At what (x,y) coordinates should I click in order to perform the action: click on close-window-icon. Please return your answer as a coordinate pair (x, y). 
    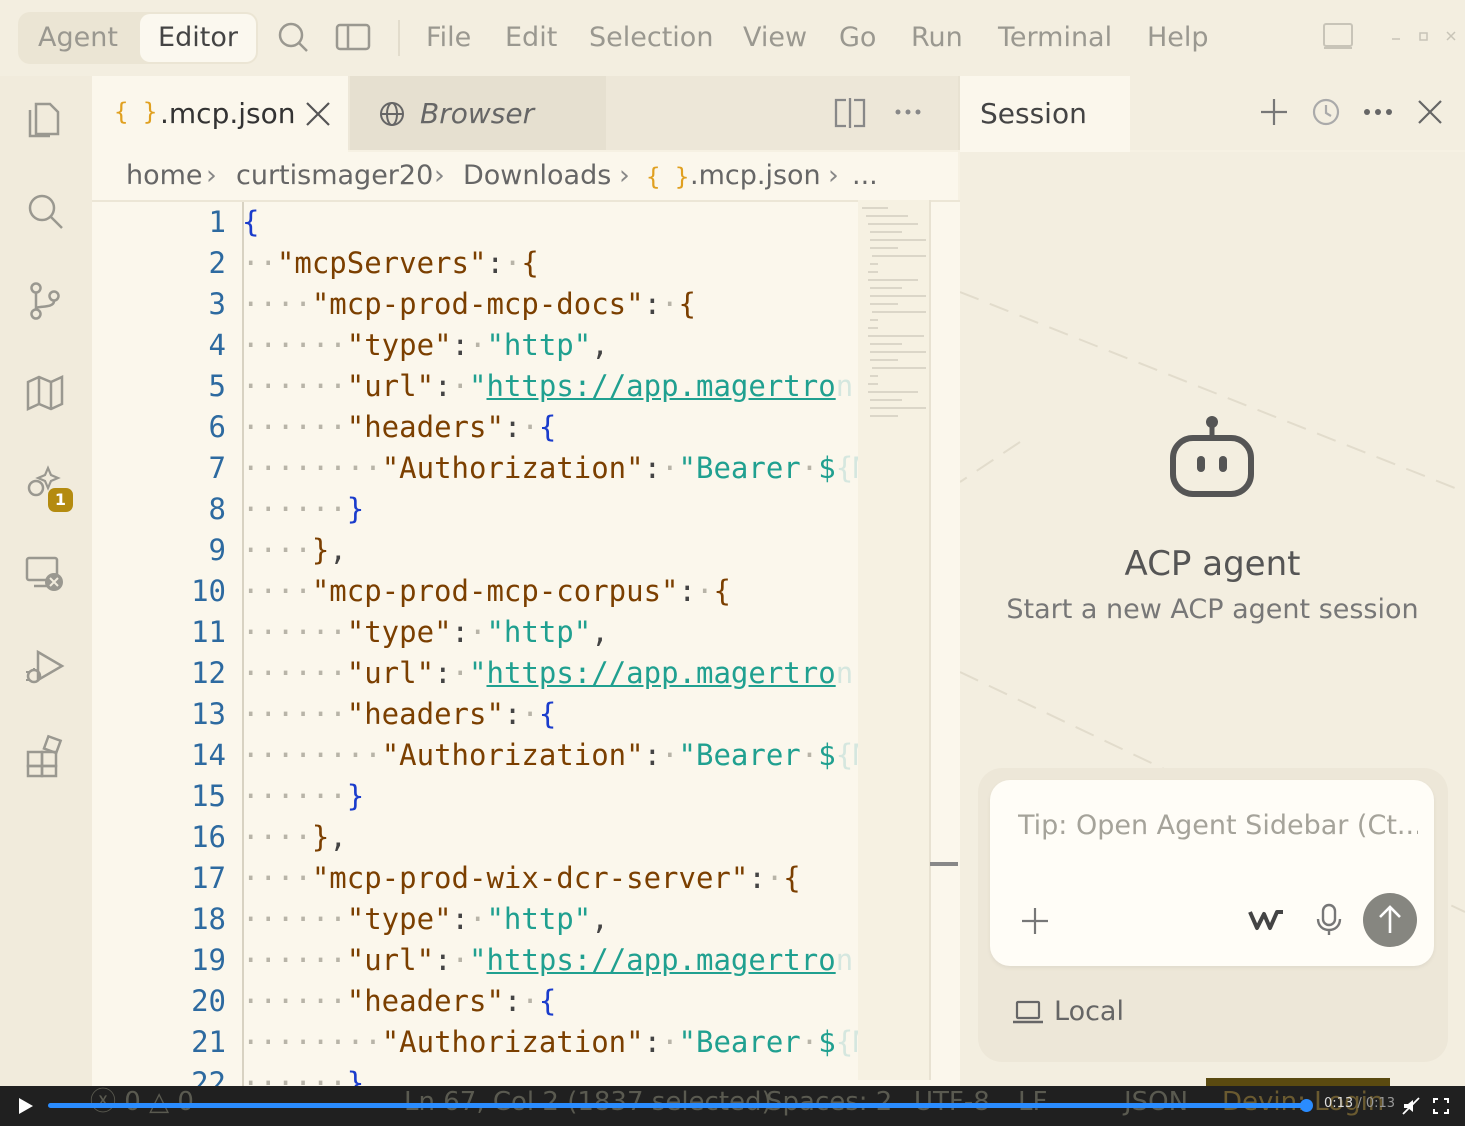
    Looking at the image, I should click on (1451, 36).